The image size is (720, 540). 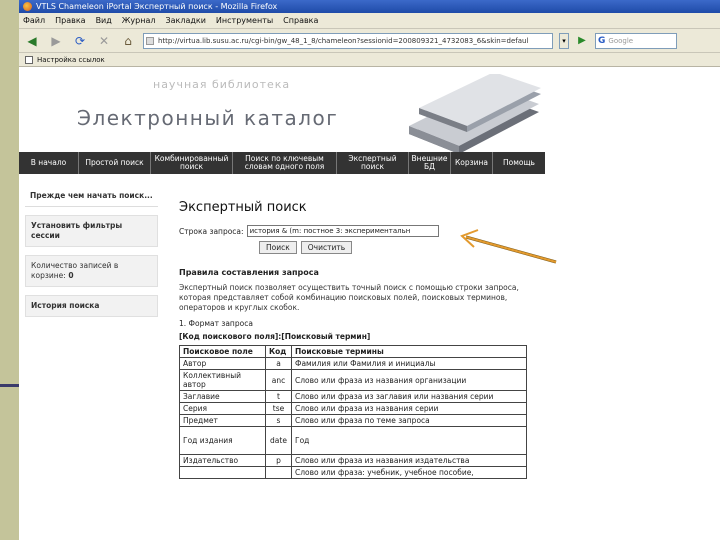 I want to click on table-cell: Фамилия или Фамилия и инициалы, so click(x=409, y=363).